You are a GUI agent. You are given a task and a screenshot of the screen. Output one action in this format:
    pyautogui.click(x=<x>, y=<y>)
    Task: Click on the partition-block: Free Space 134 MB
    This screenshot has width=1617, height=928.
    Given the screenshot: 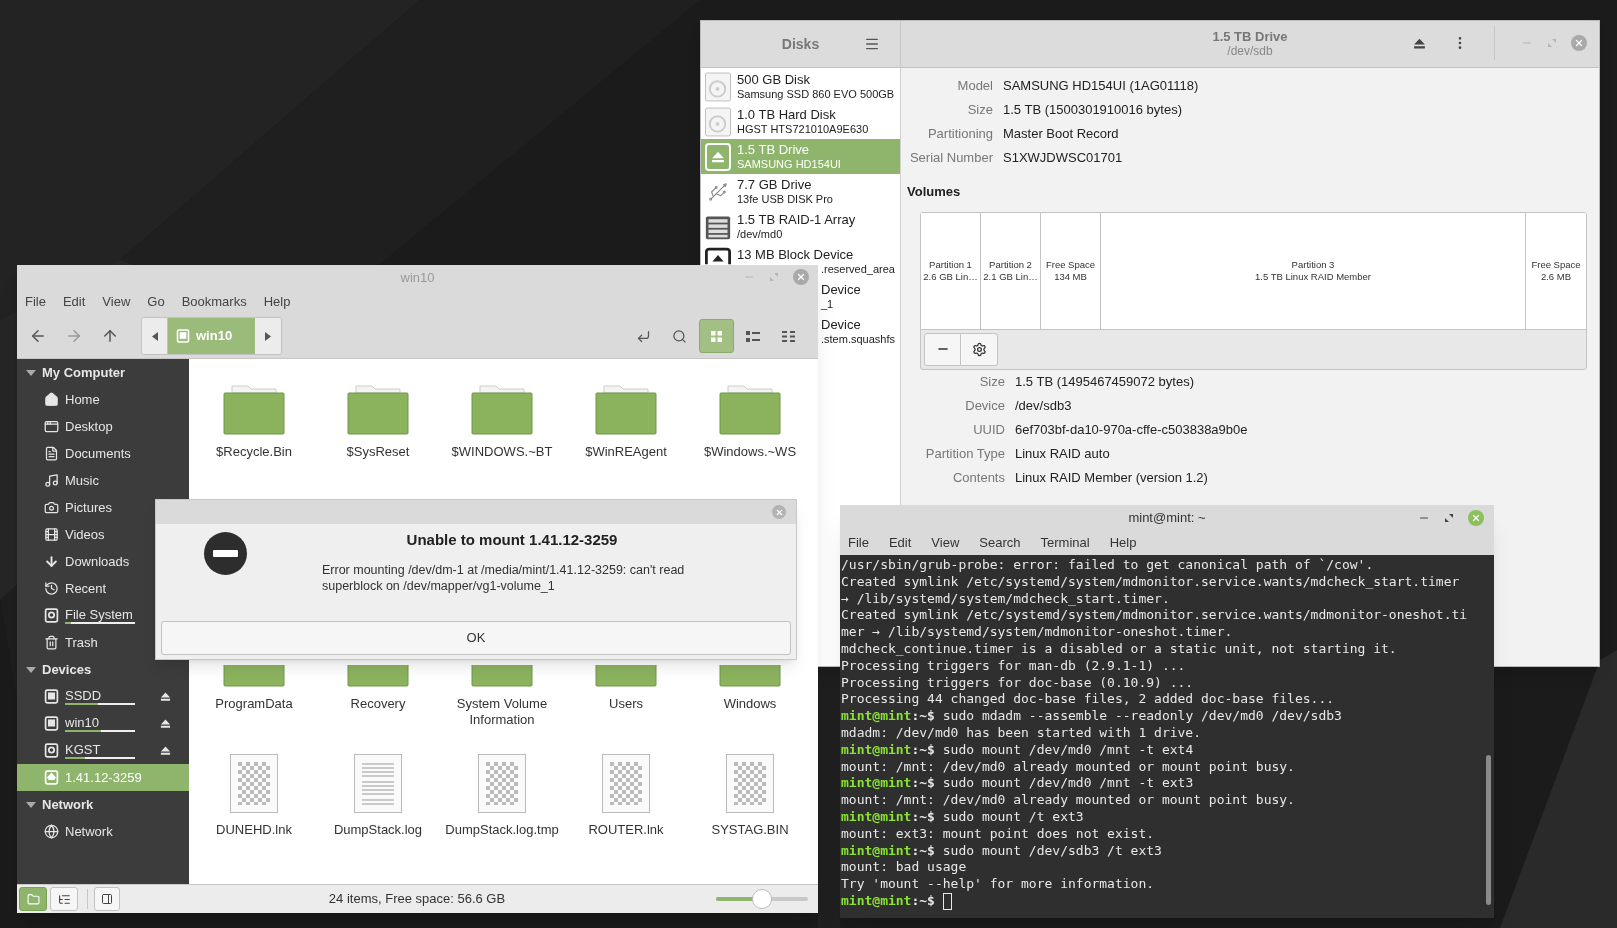 What is the action you would take?
    pyautogui.click(x=1071, y=270)
    